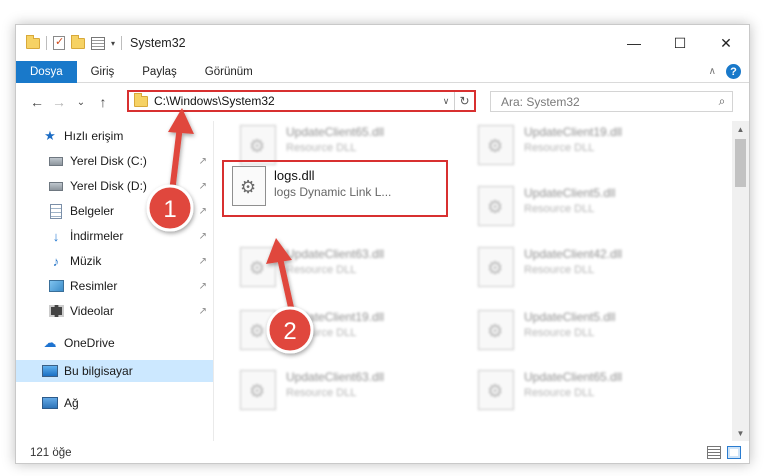 The width and height of the screenshot is (769, 476). Describe the element at coordinates (81, 102) in the screenshot. I see `recent-locations-button: ⌄` at that location.